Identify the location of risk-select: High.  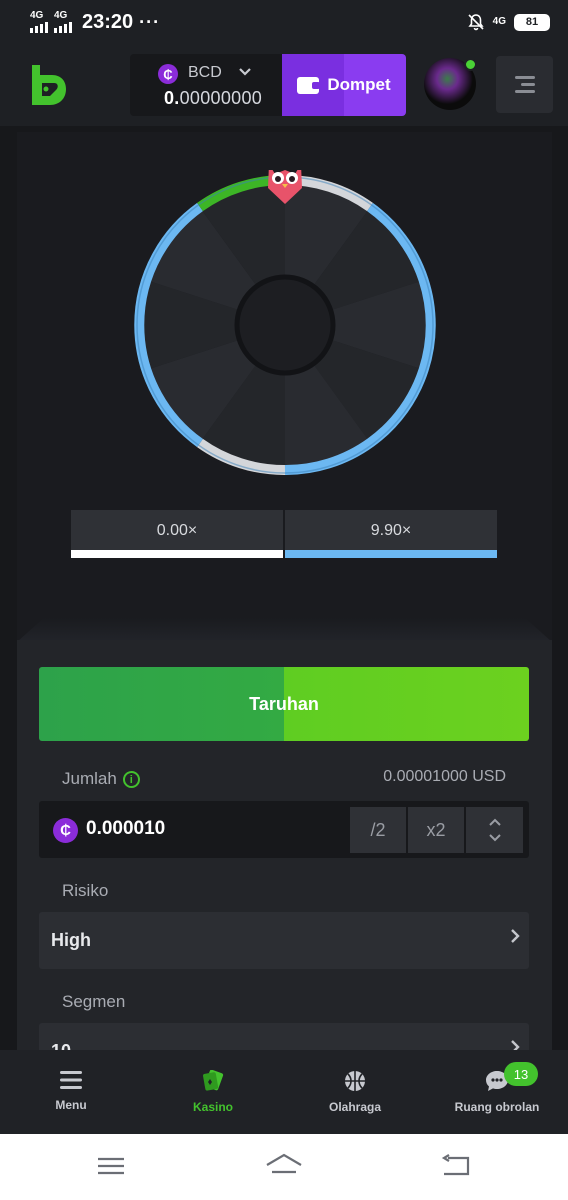
(284, 940).